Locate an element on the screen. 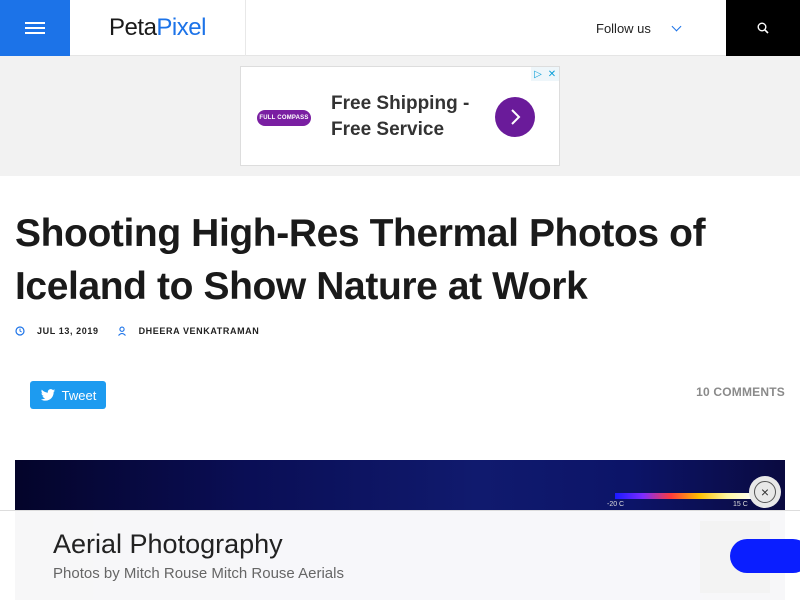 The height and width of the screenshot is (600, 800). scale-max-label: 15 C is located at coordinates (740, 504).